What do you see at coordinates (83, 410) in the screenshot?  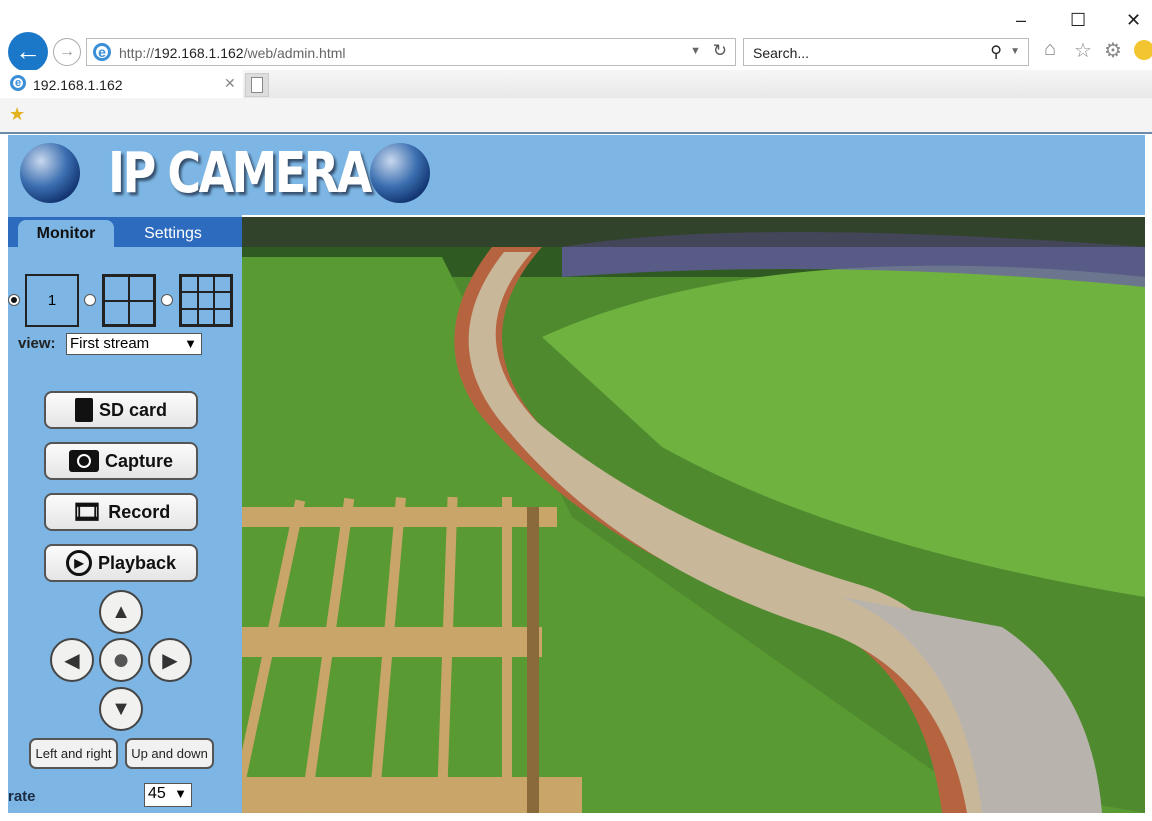 I see `sd-card-icon` at bounding box center [83, 410].